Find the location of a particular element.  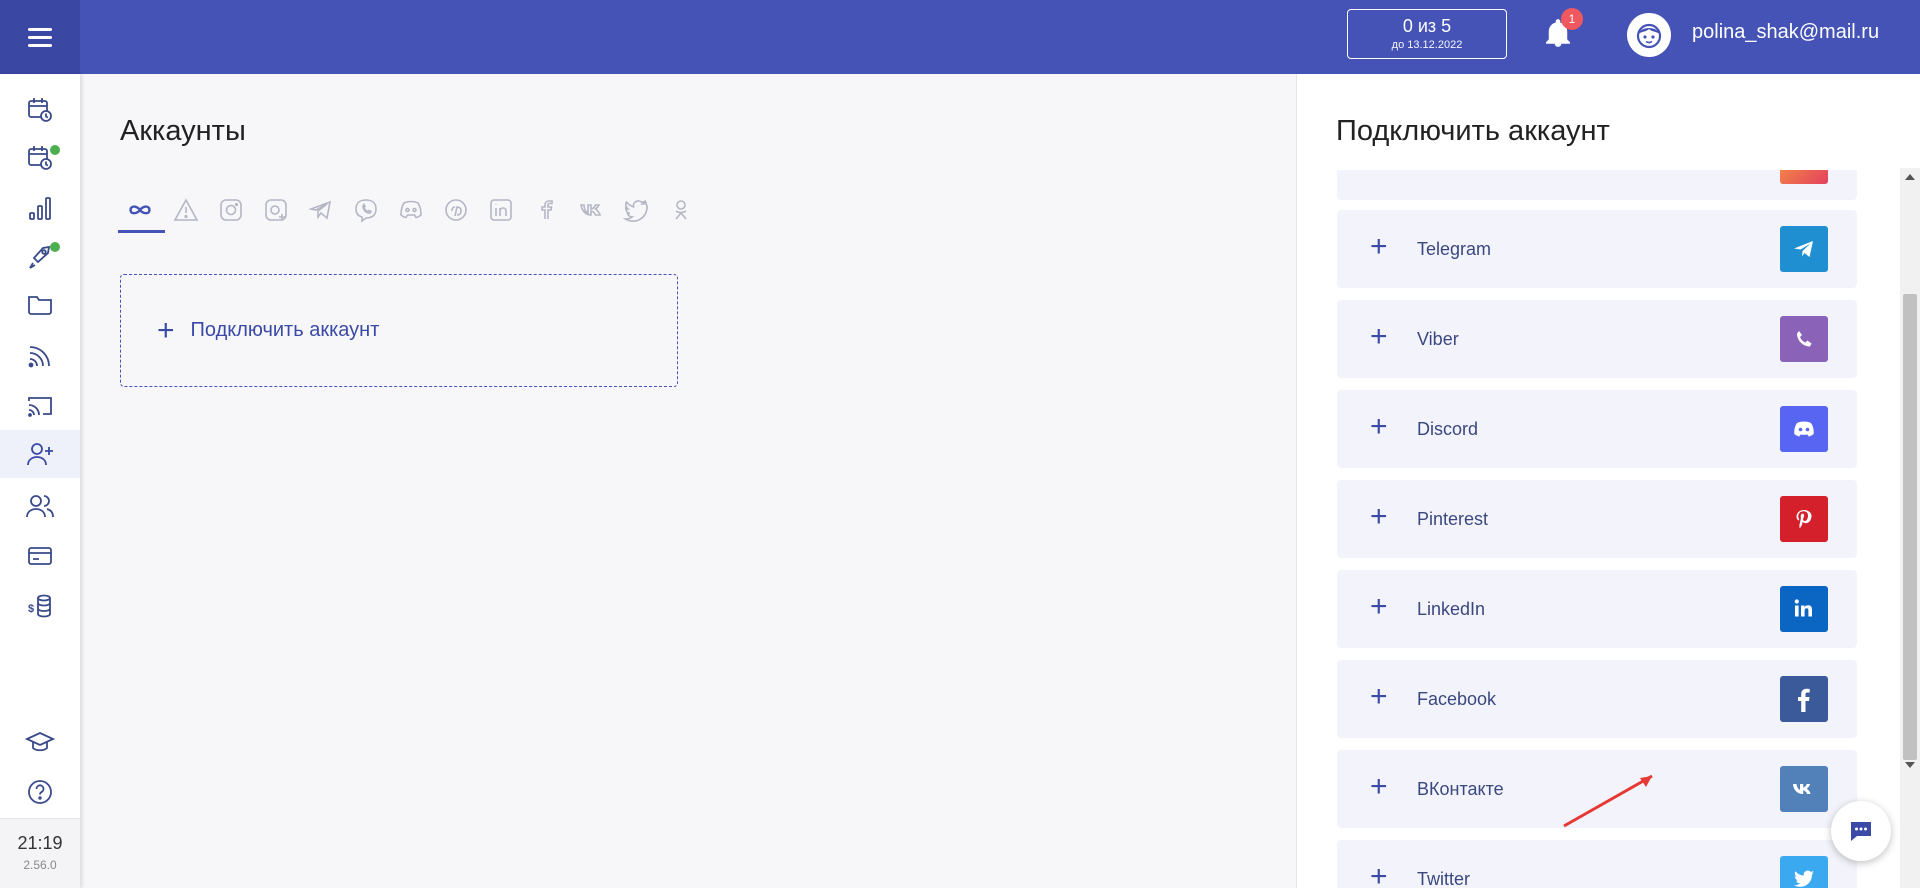

network-name: Viber is located at coordinates (1438, 339).